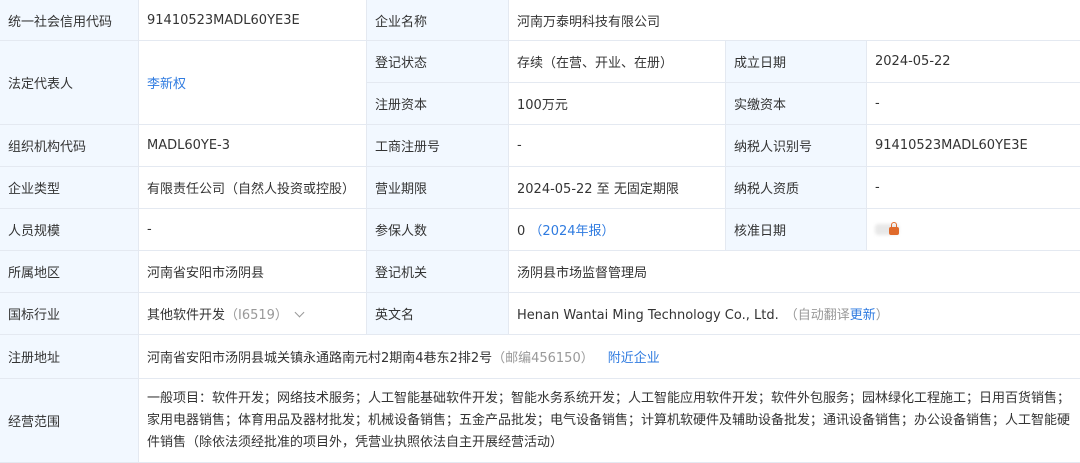 The height and width of the screenshot is (463, 1080). What do you see at coordinates (186, 315) in the screenshot?
I see `industry-value: 其他软件开发` at bounding box center [186, 315].